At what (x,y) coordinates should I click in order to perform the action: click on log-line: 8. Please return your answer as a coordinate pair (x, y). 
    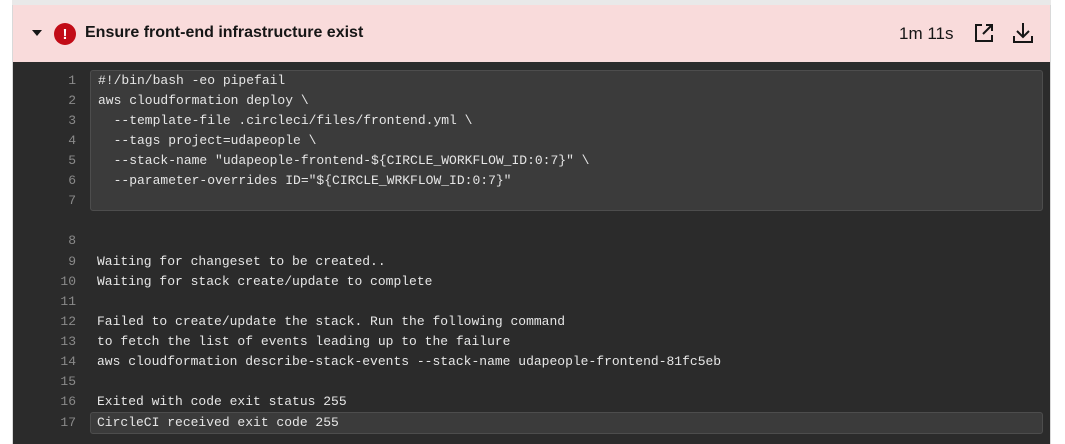
    Looking at the image, I should click on (531, 241).